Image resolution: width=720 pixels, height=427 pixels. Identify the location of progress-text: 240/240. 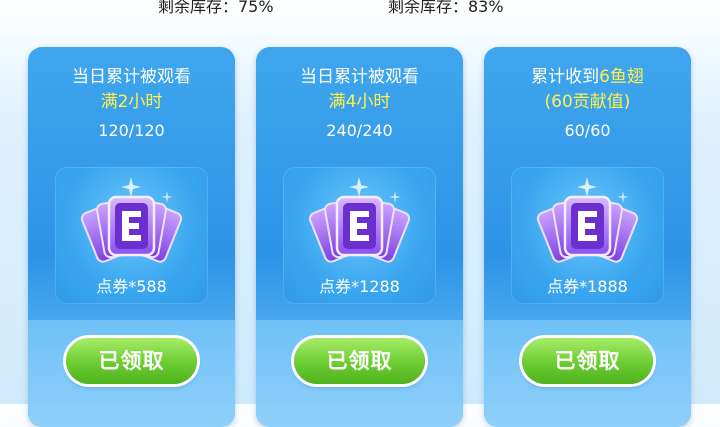
(359, 130).